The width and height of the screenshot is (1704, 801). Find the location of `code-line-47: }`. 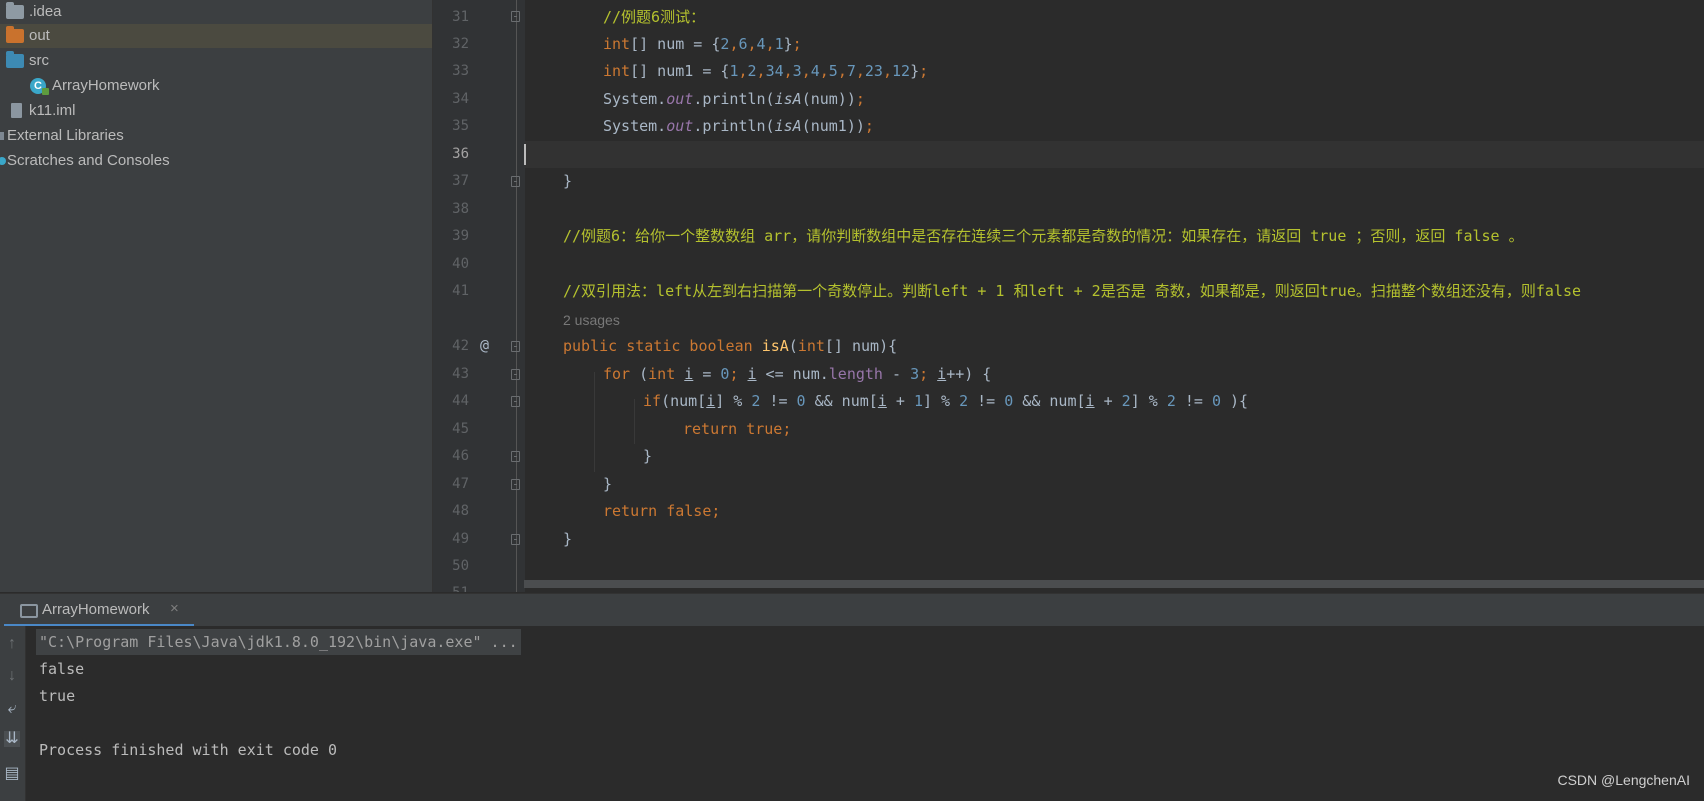

code-line-47: } is located at coordinates (608, 484).